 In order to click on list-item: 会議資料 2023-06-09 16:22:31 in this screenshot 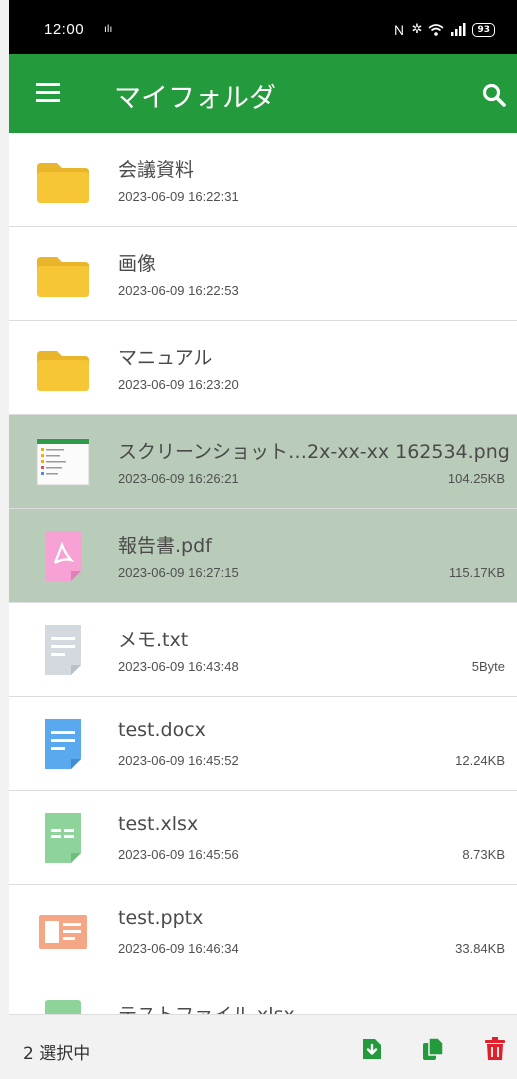, I will do `click(263, 180)`.